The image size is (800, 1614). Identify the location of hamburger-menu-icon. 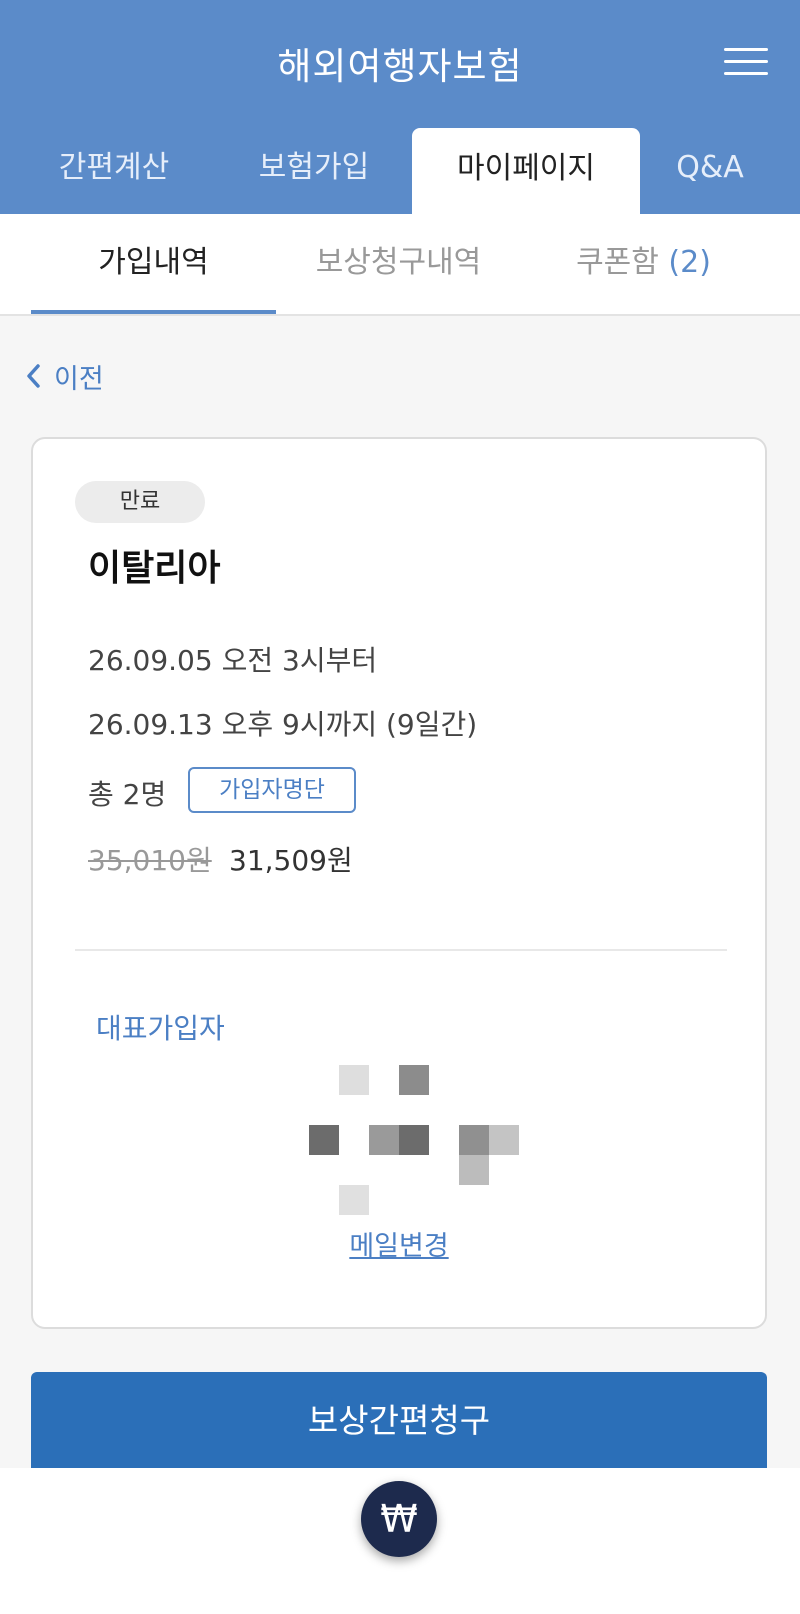
(746, 62).